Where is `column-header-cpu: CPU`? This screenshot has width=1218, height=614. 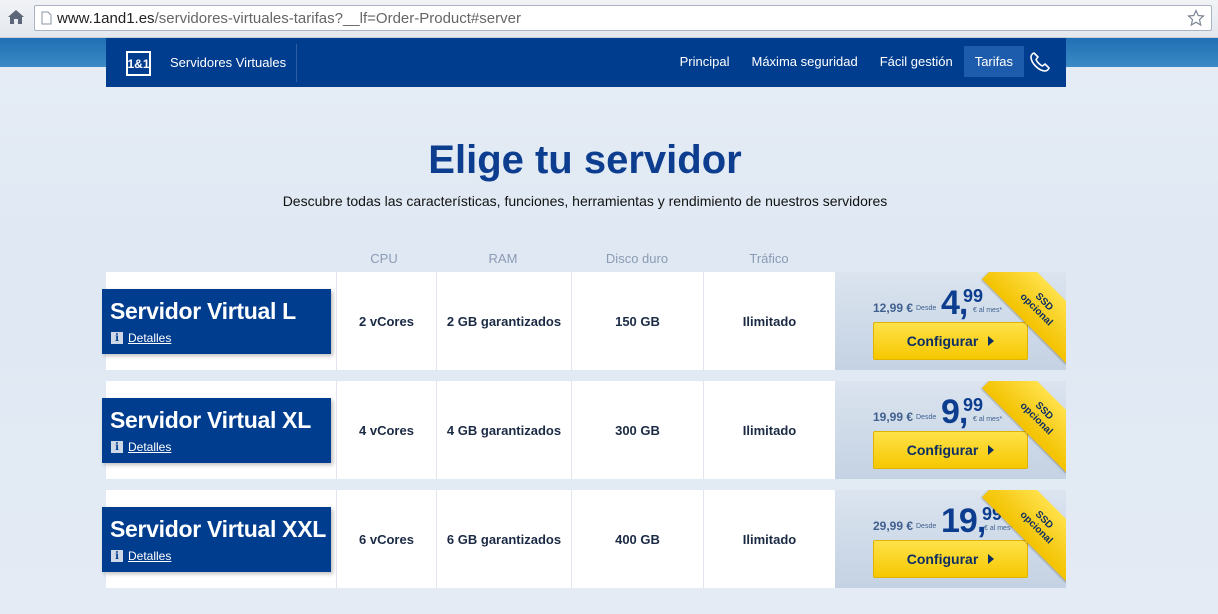 column-header-cpu: CPU is located at coordinates (384, 258).